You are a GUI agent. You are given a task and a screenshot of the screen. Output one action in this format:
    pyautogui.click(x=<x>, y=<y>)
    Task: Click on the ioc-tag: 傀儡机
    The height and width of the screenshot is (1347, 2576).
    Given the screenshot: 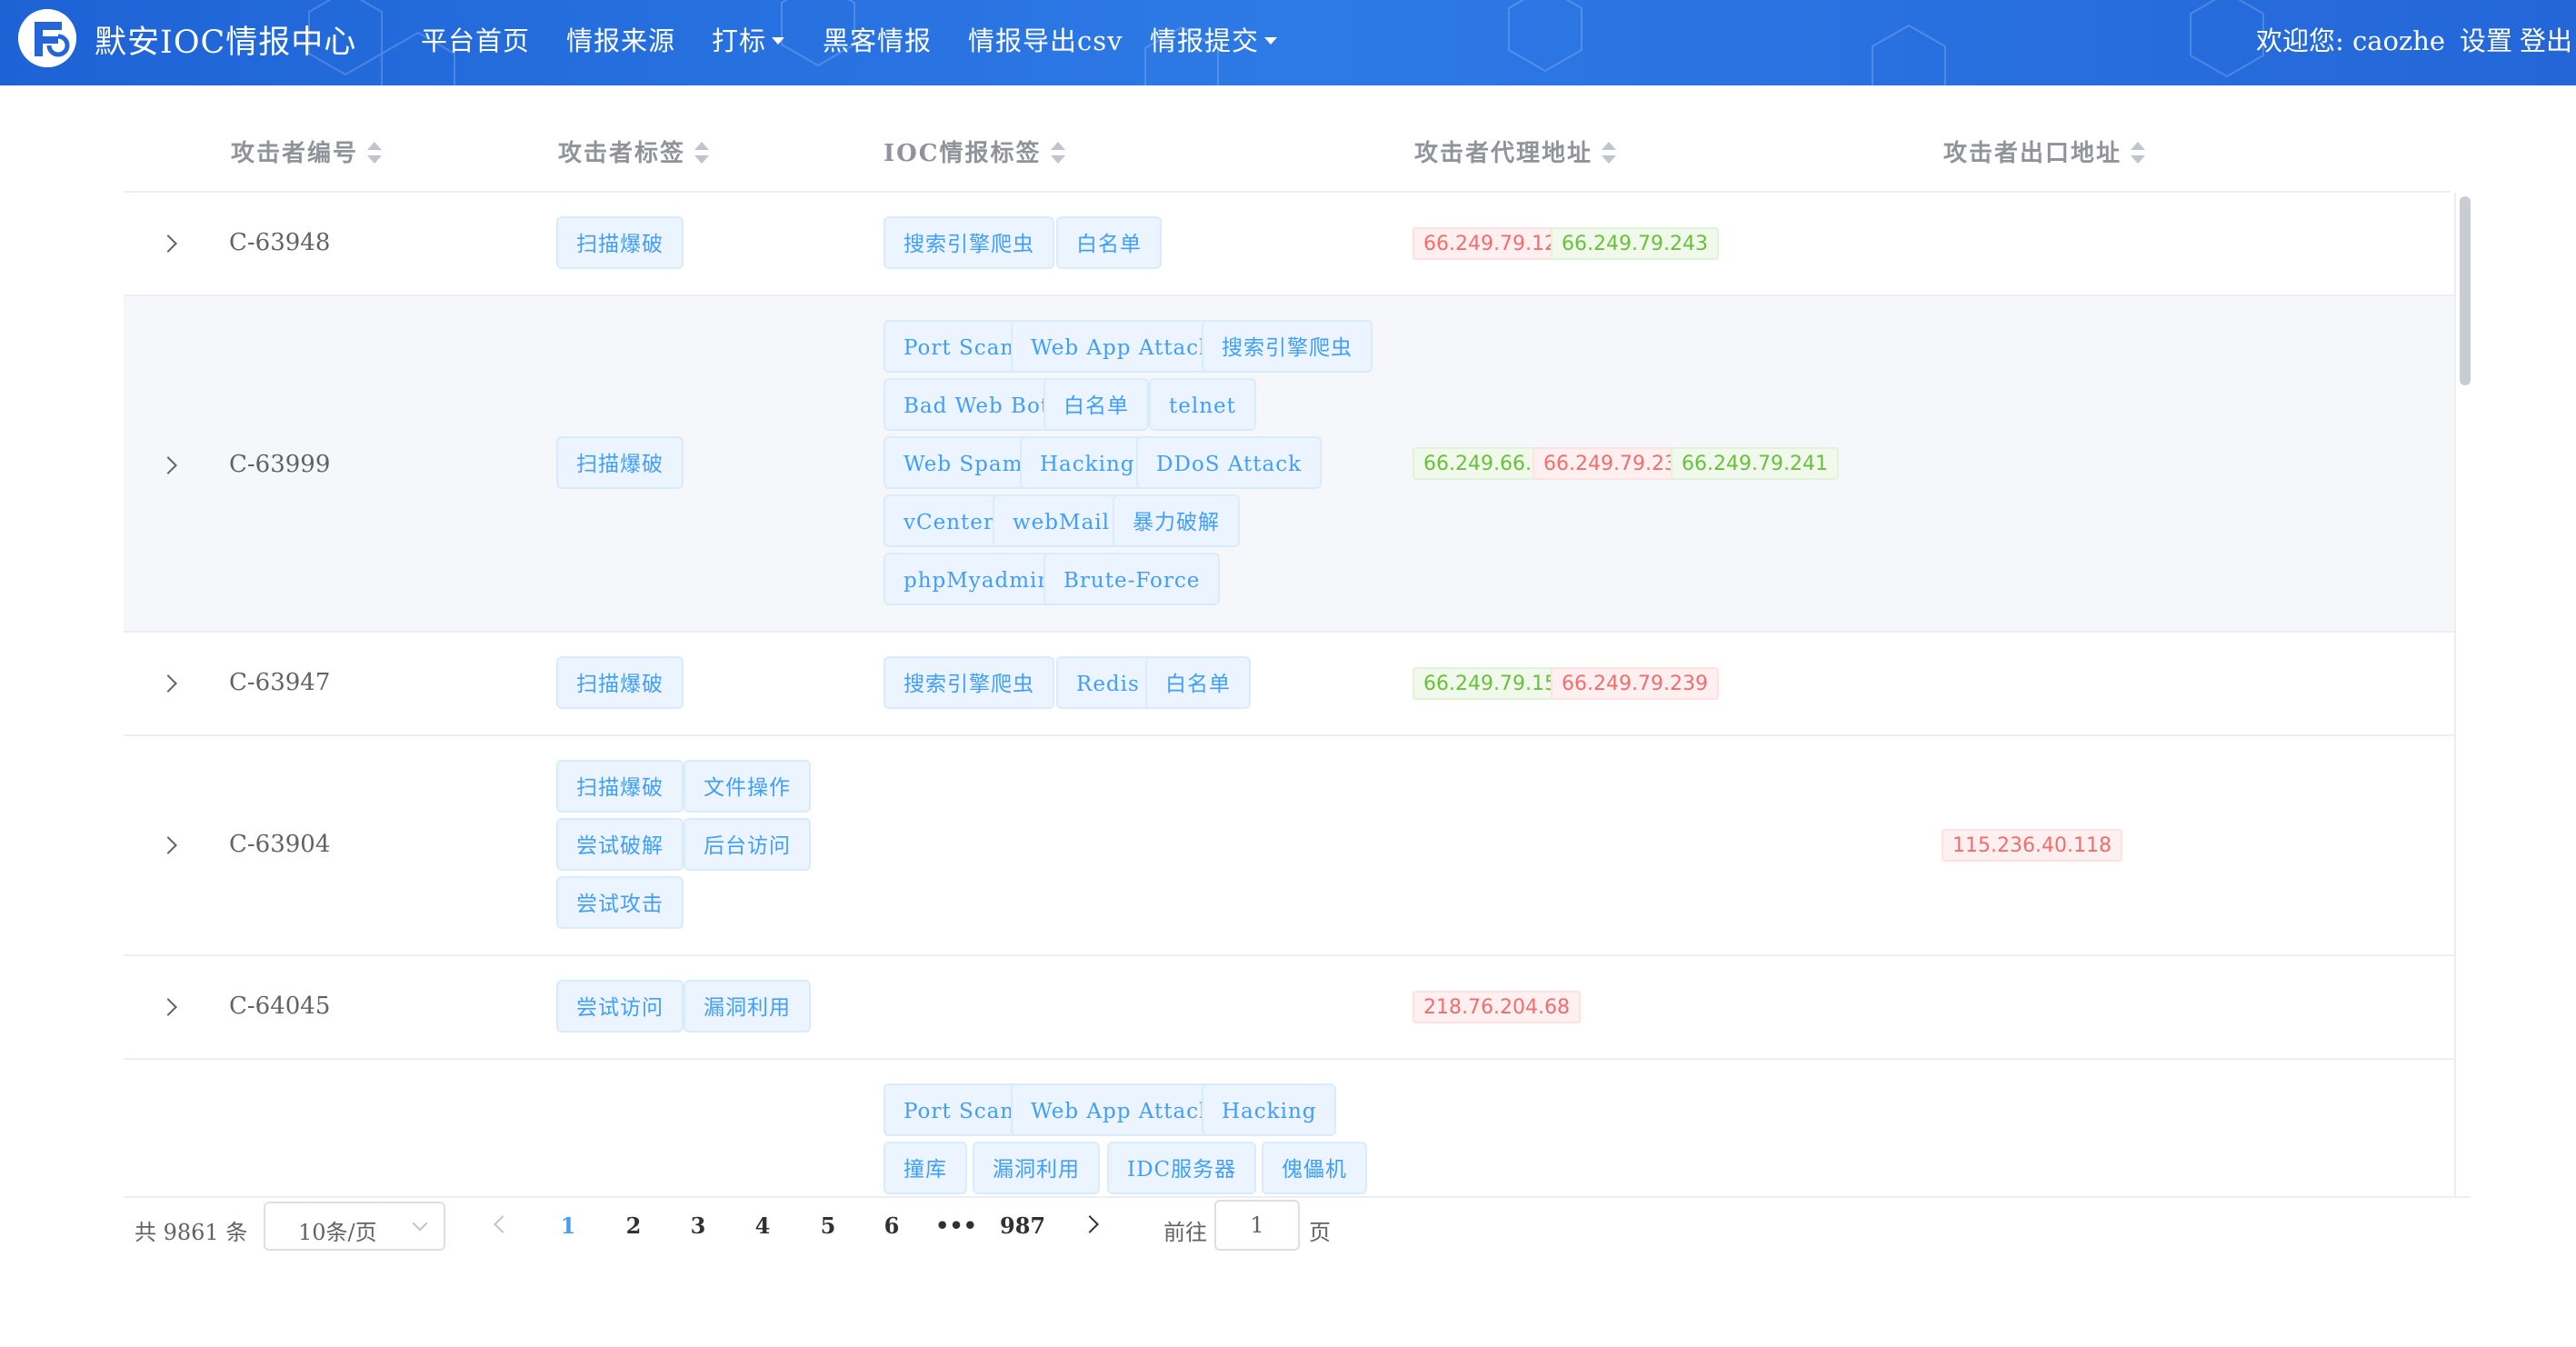 What is the action you would take?
    pyautogui.click(x=1314, y=1168)
    